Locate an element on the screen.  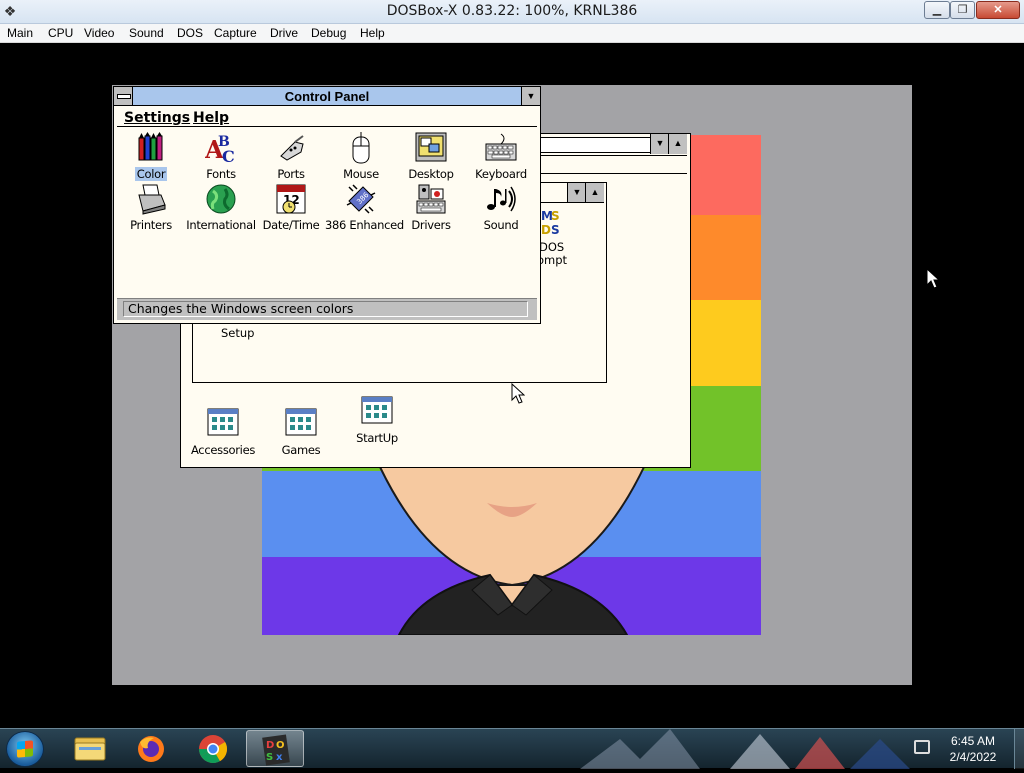
cpl-mouse: Mouse is located at coordinates (361, 156).